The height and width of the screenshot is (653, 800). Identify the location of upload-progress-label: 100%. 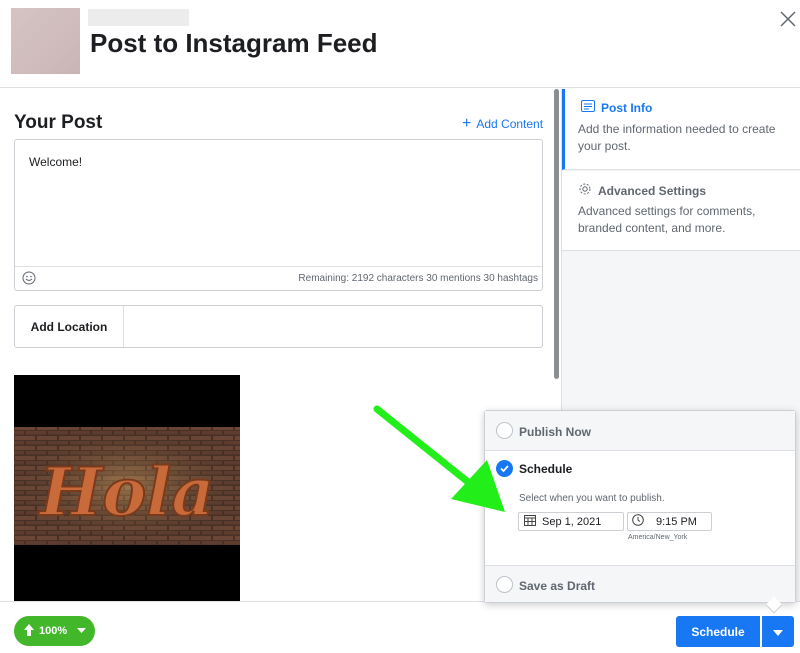
(53, 631).